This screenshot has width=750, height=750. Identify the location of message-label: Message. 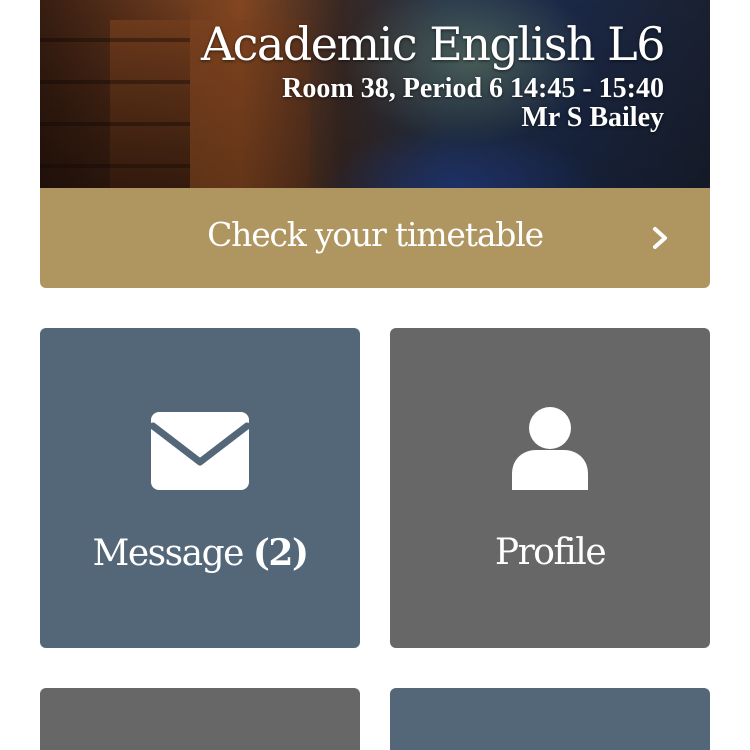
(168, 553).